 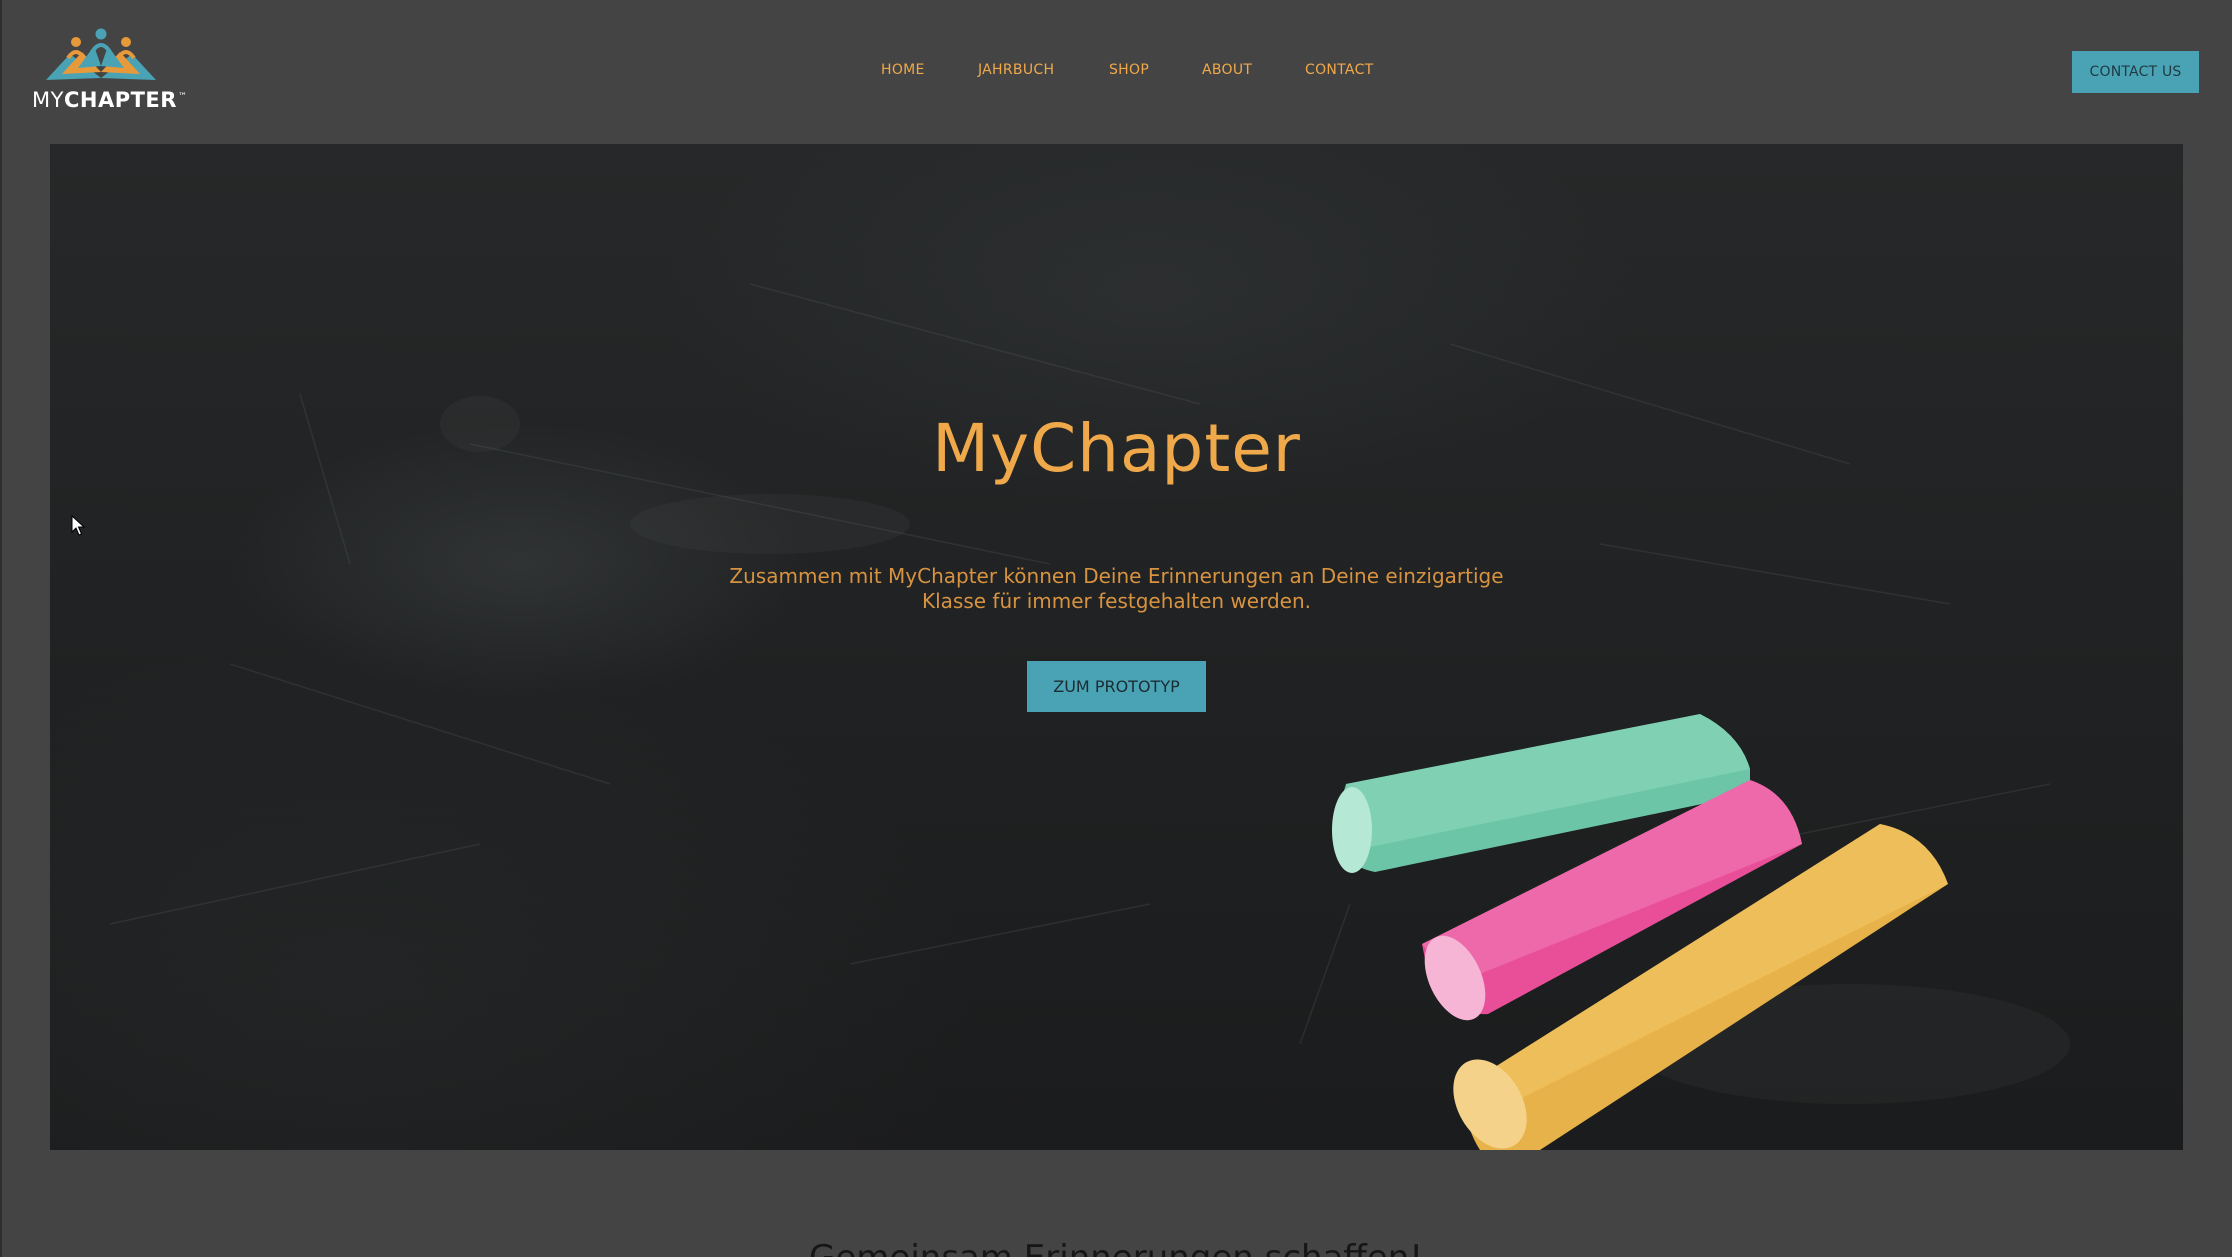 I want to click on nav-item-contact: CONTACT, so click(x=1339, y=70).